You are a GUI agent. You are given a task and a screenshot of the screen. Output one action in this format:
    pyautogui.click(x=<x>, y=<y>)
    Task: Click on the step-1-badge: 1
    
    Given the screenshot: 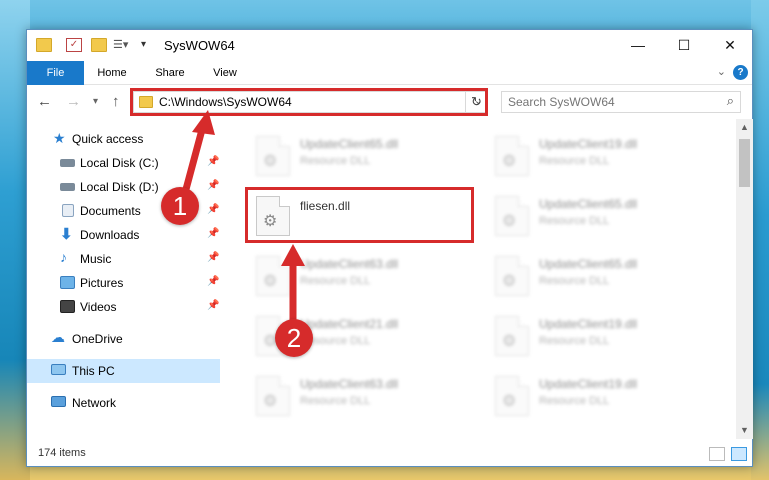 What is the action you would take?
    pyautogui.click(x=180, y=206)
    